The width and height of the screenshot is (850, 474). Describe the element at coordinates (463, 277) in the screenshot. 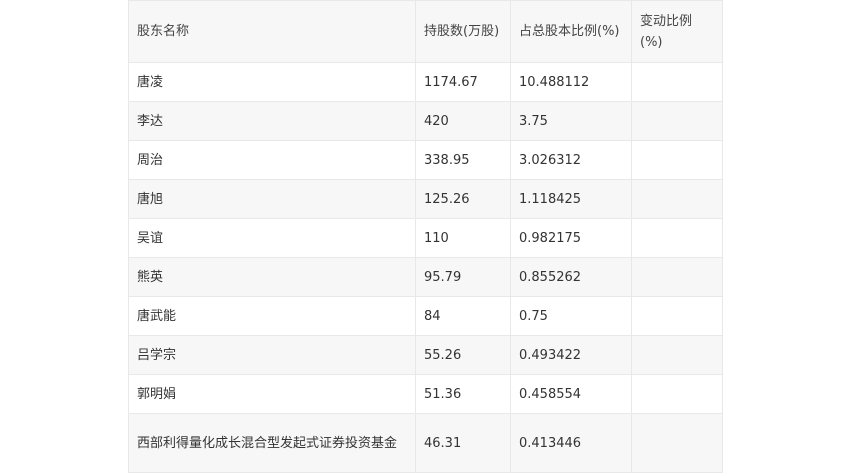

I see `cell-shares-held: 95.79` at that location.